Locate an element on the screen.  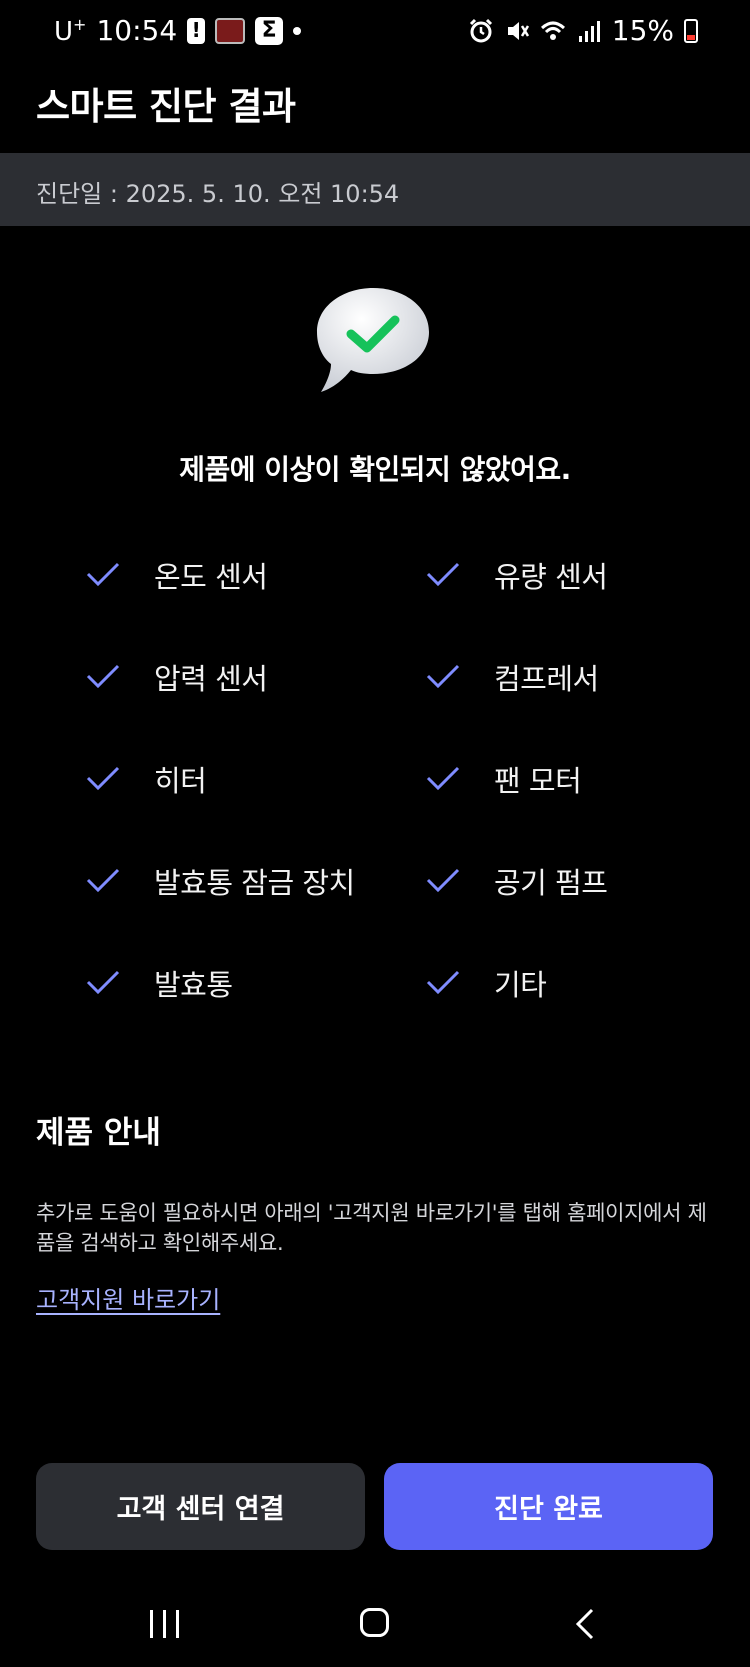
status-time: 10:54 is located at coordinates (137, 30).